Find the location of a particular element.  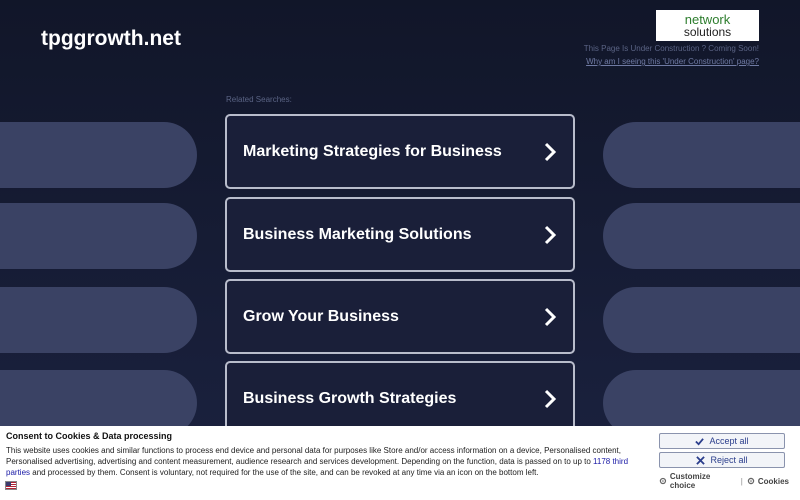

consent-title: Consent to Cookies & Data processing is located at coordinates (89, 436).